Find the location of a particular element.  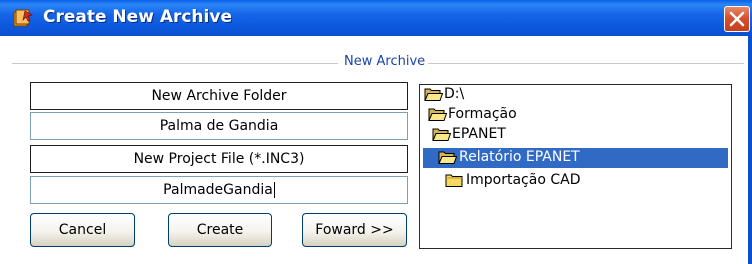

tree-item-importacao-cad: Importação CAD is located at coordinates (575, 181).